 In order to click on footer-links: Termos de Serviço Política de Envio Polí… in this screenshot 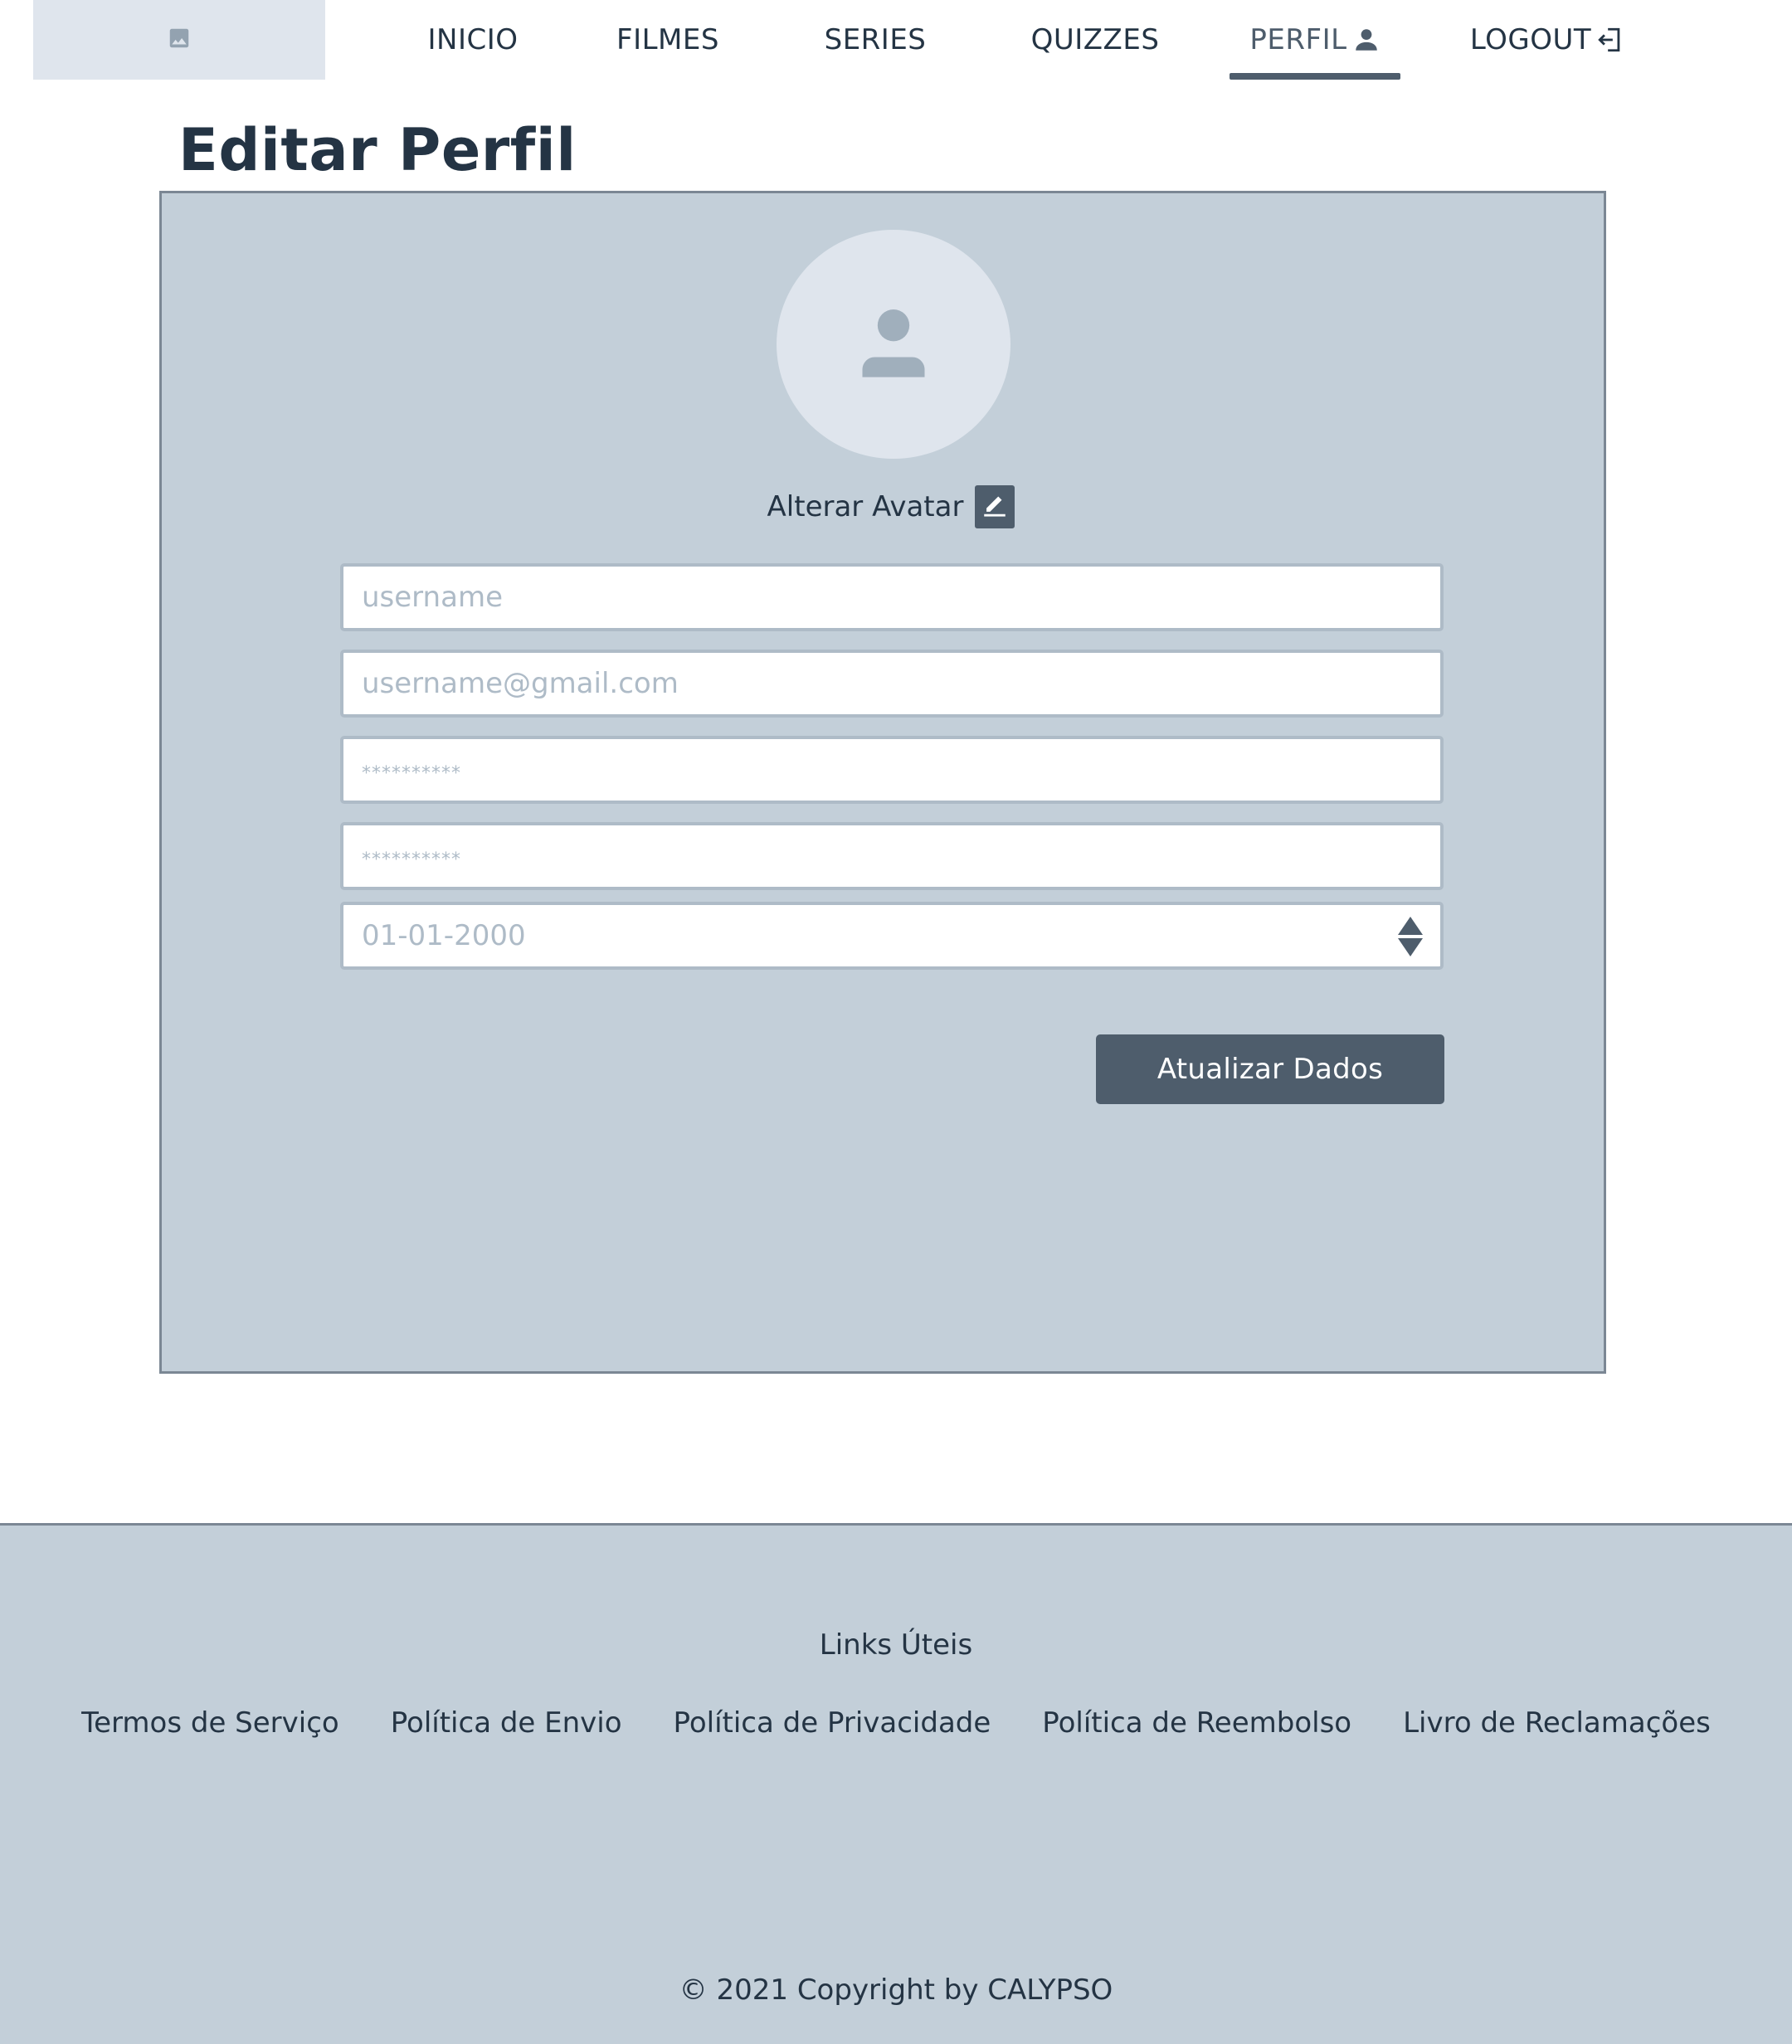, I will do `click(896, 1723)`.